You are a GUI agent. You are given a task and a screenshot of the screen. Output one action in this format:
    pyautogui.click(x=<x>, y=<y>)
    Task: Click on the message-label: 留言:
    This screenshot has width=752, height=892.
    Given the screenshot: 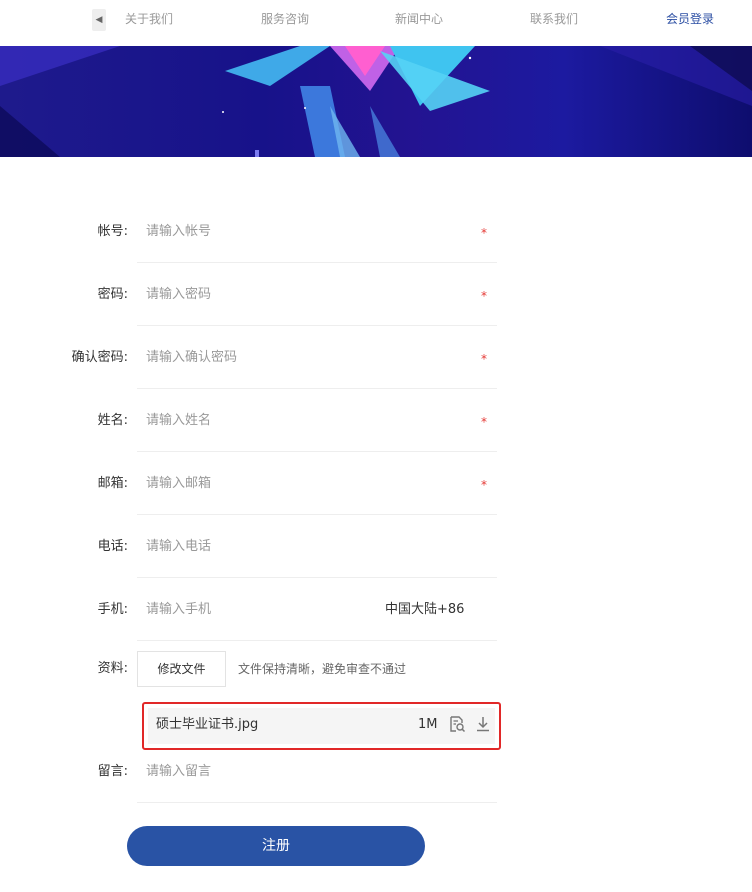 What is the action you would take?
    pyautogui.click(x=112, y=771)
    